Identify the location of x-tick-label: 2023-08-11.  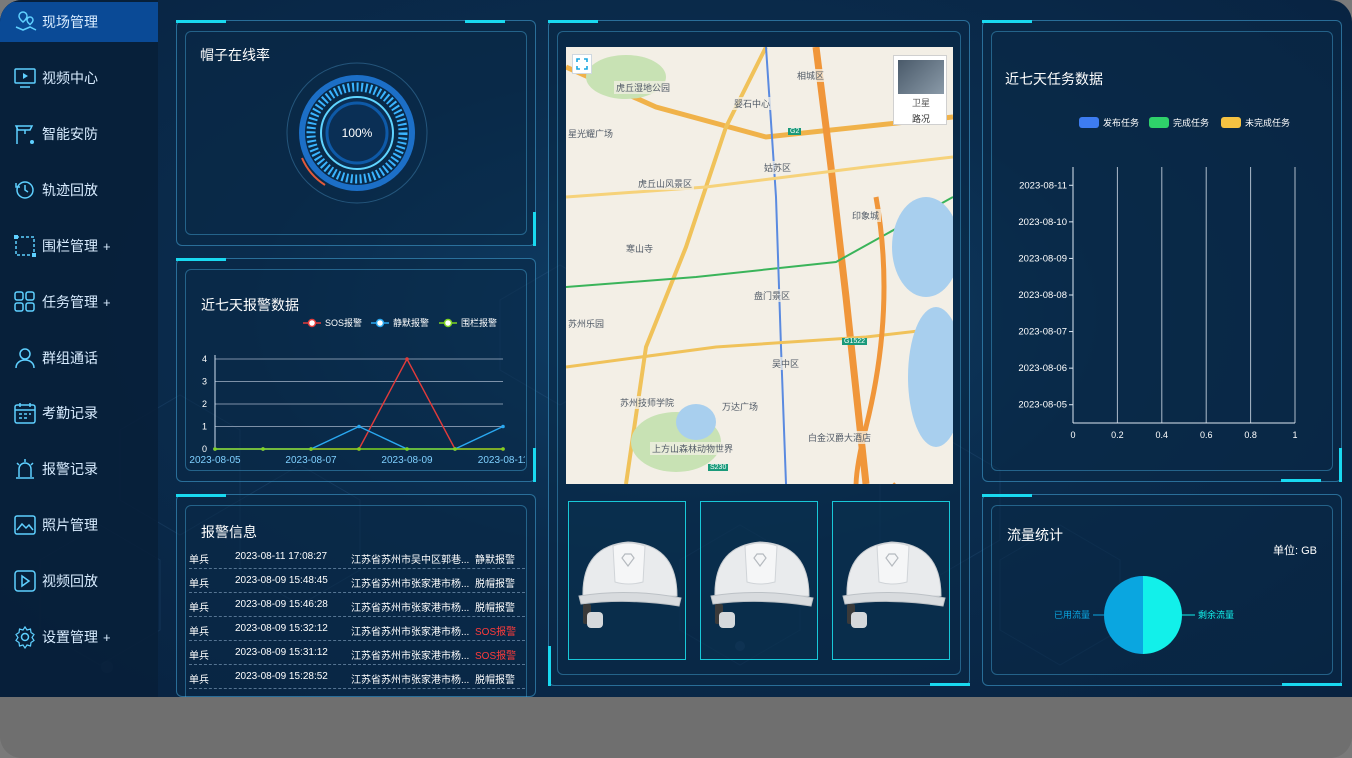
(501, 460).